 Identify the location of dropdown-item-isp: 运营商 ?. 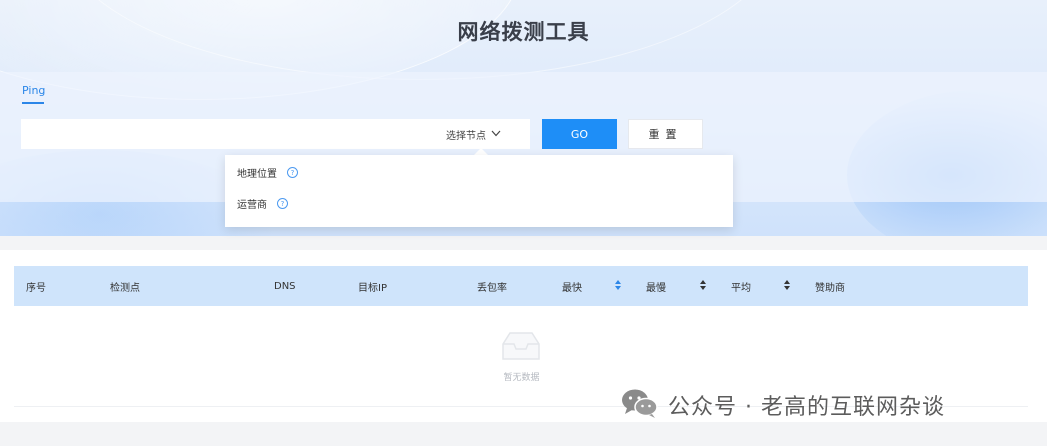
(262, 203).